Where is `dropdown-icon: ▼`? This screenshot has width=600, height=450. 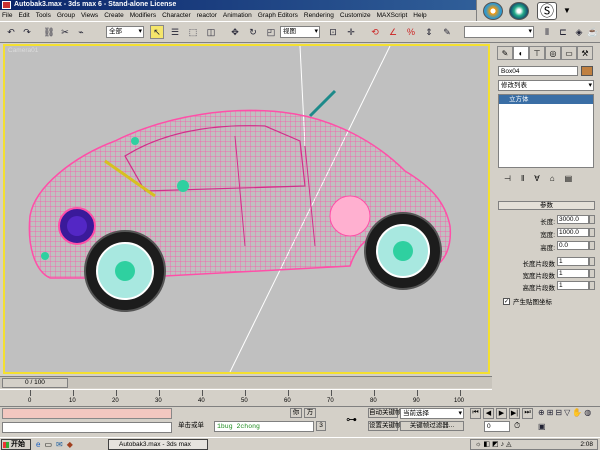
dropdown-icon: ▼ is located at coordinates (567, 10).